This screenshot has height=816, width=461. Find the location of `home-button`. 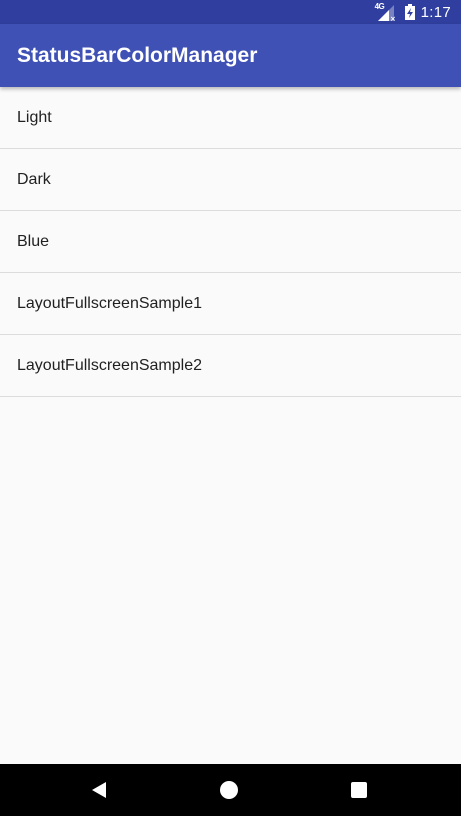

home-button is located at coordinates (229, 790).